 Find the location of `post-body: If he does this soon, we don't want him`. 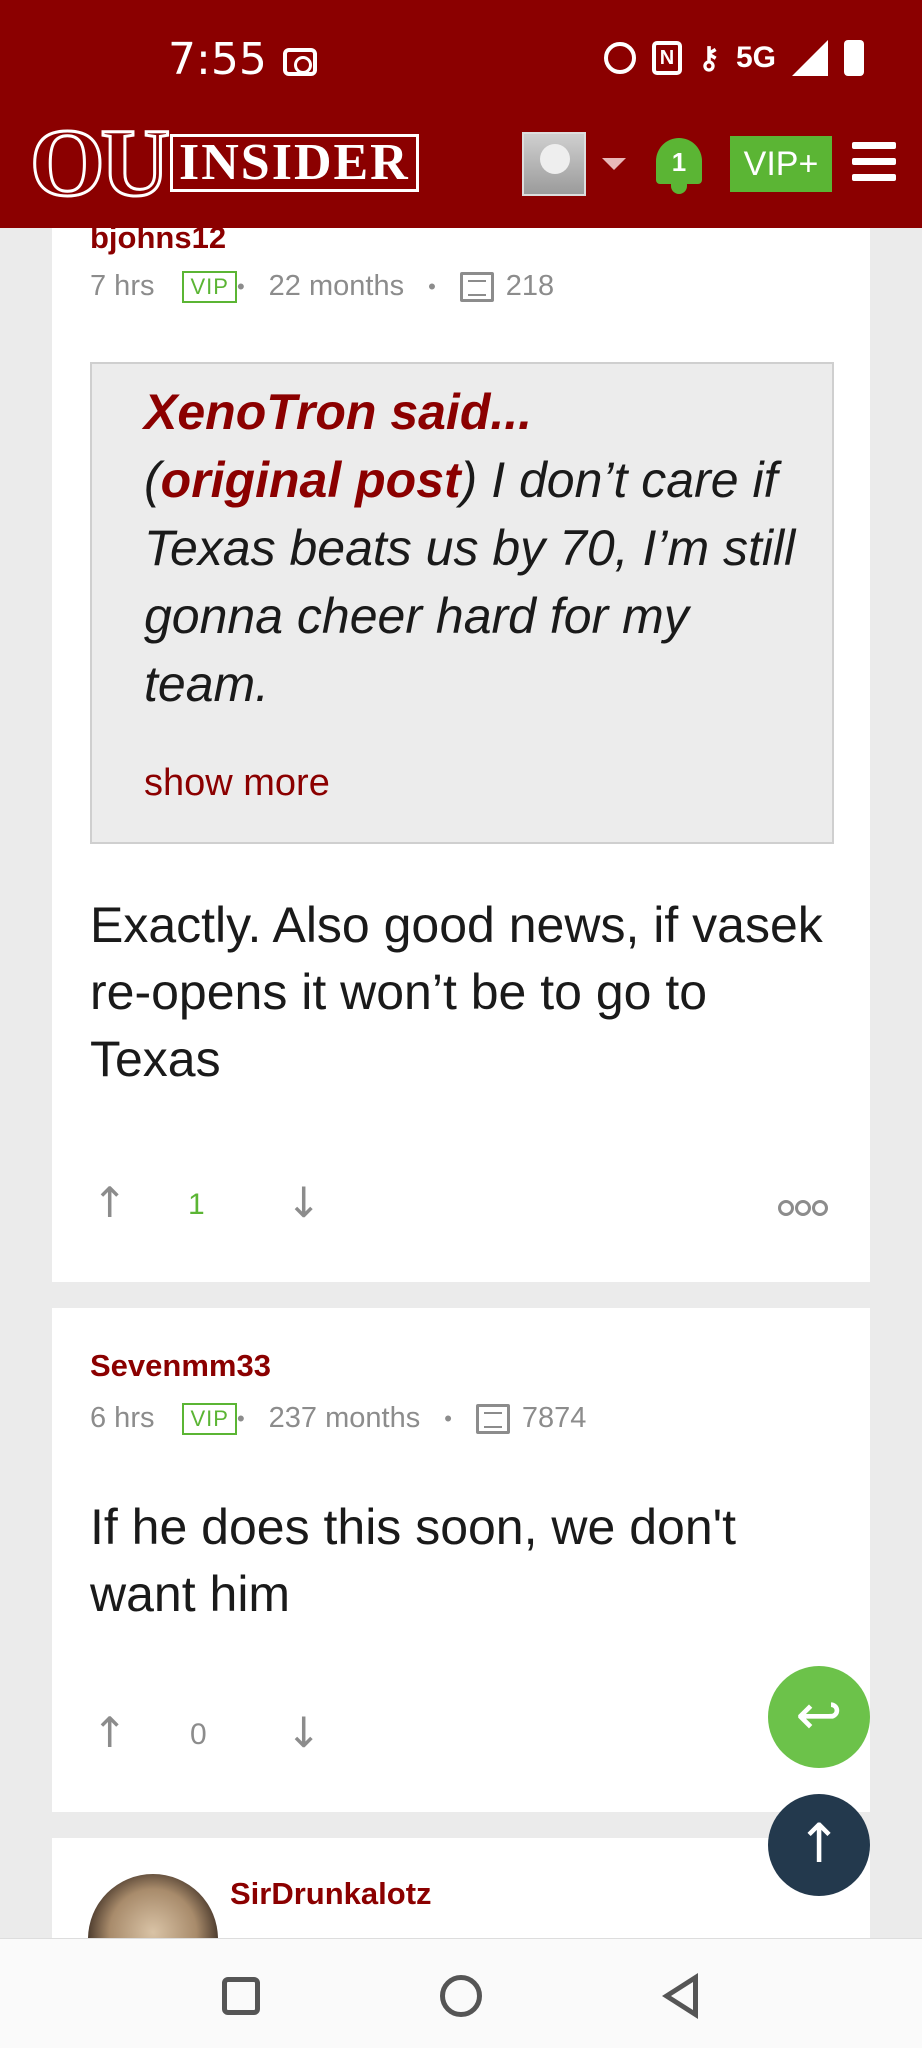

post-body: If he does this soon, we don't want him is located at coordinates (413, 1560).